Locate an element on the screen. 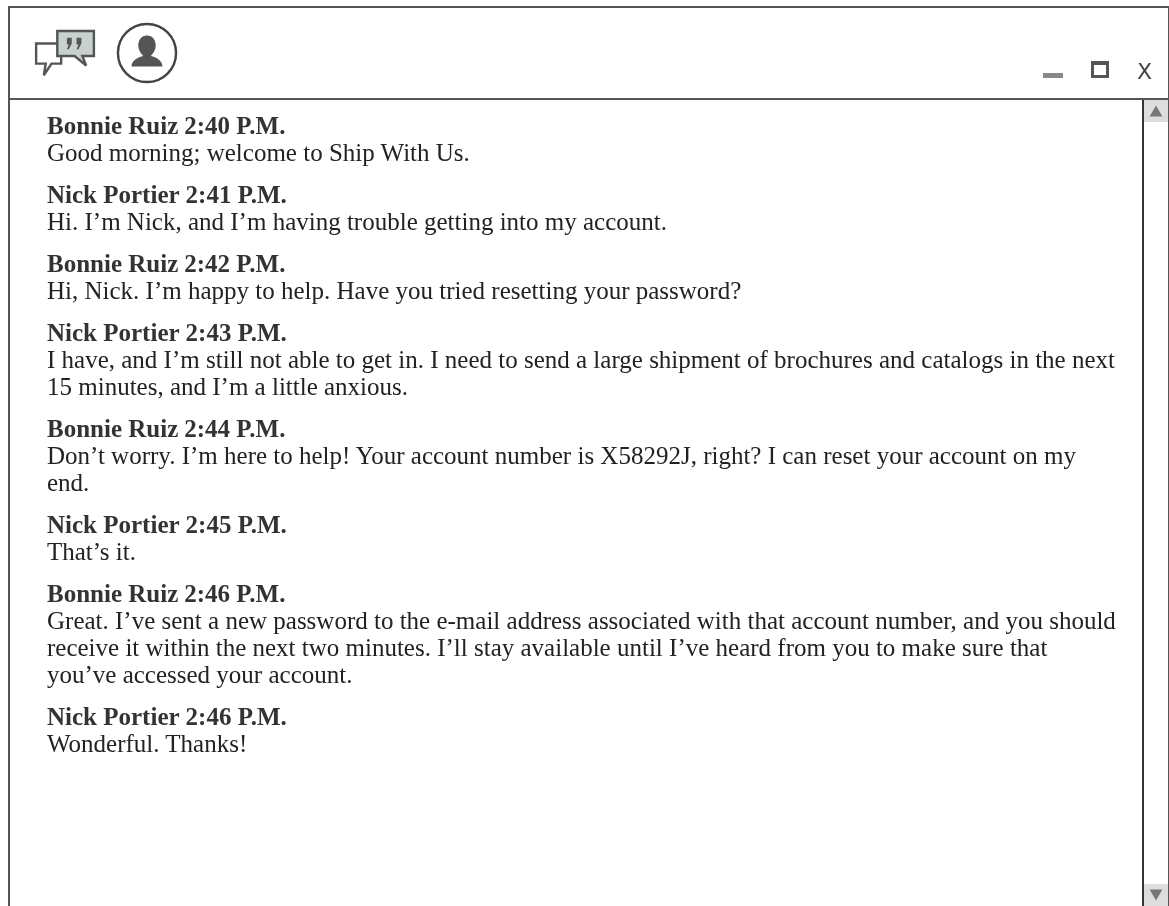 The width and height of the screenshot is (1169, 906). message-text: Hi, Nick. I’m happy to help. Have you tried resetting your password? is located at coordinates (395, 290).